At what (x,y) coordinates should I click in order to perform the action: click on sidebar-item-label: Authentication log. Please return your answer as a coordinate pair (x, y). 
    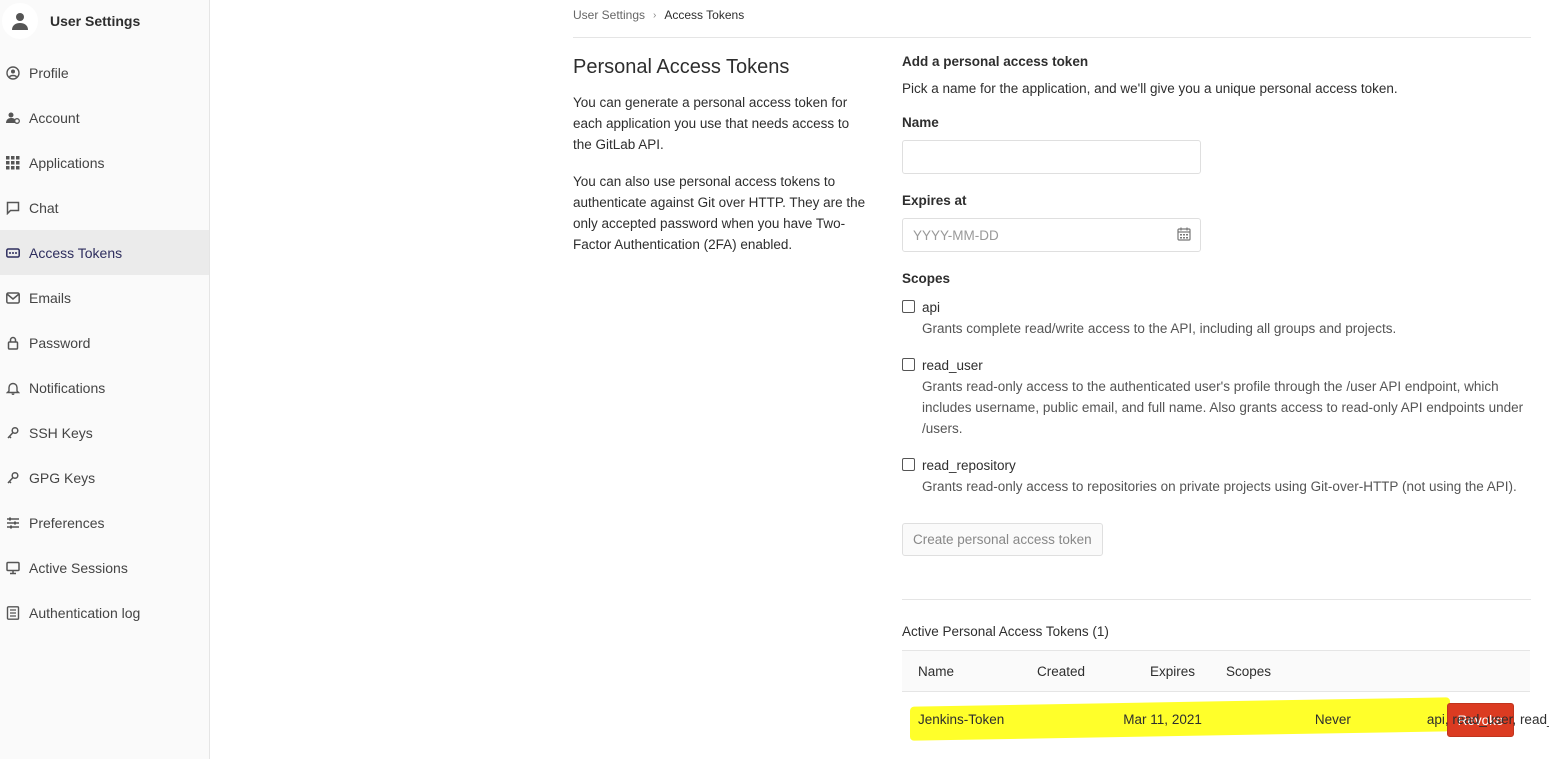
    Looking at the image, I should click on (85, 612).